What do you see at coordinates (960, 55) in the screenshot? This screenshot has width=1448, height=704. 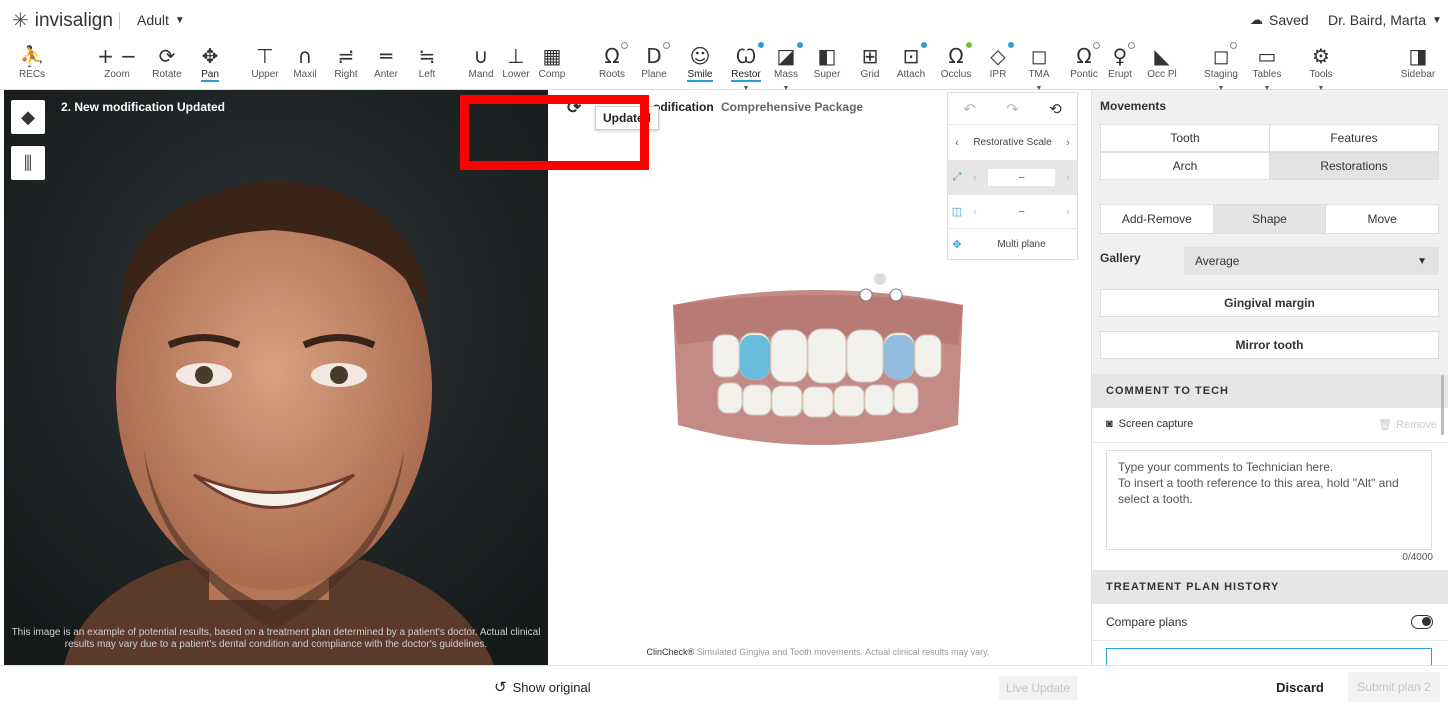 I see `occlus-icon: Ω` at bounding box center [960, 55].